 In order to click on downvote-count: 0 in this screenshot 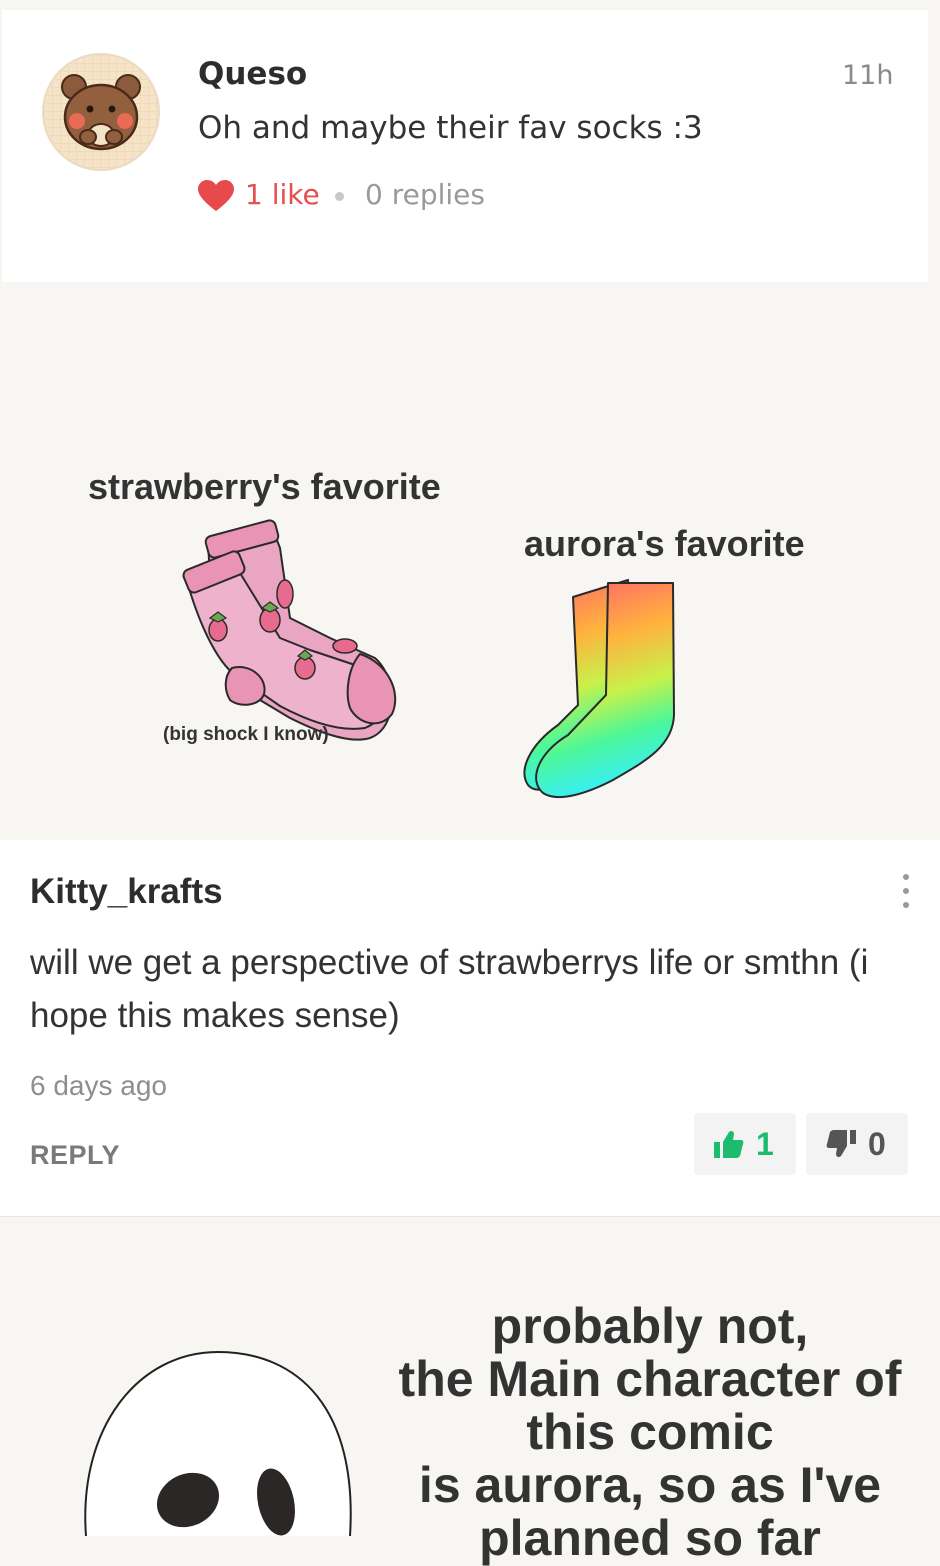, I will do `click(877, 1144)`.